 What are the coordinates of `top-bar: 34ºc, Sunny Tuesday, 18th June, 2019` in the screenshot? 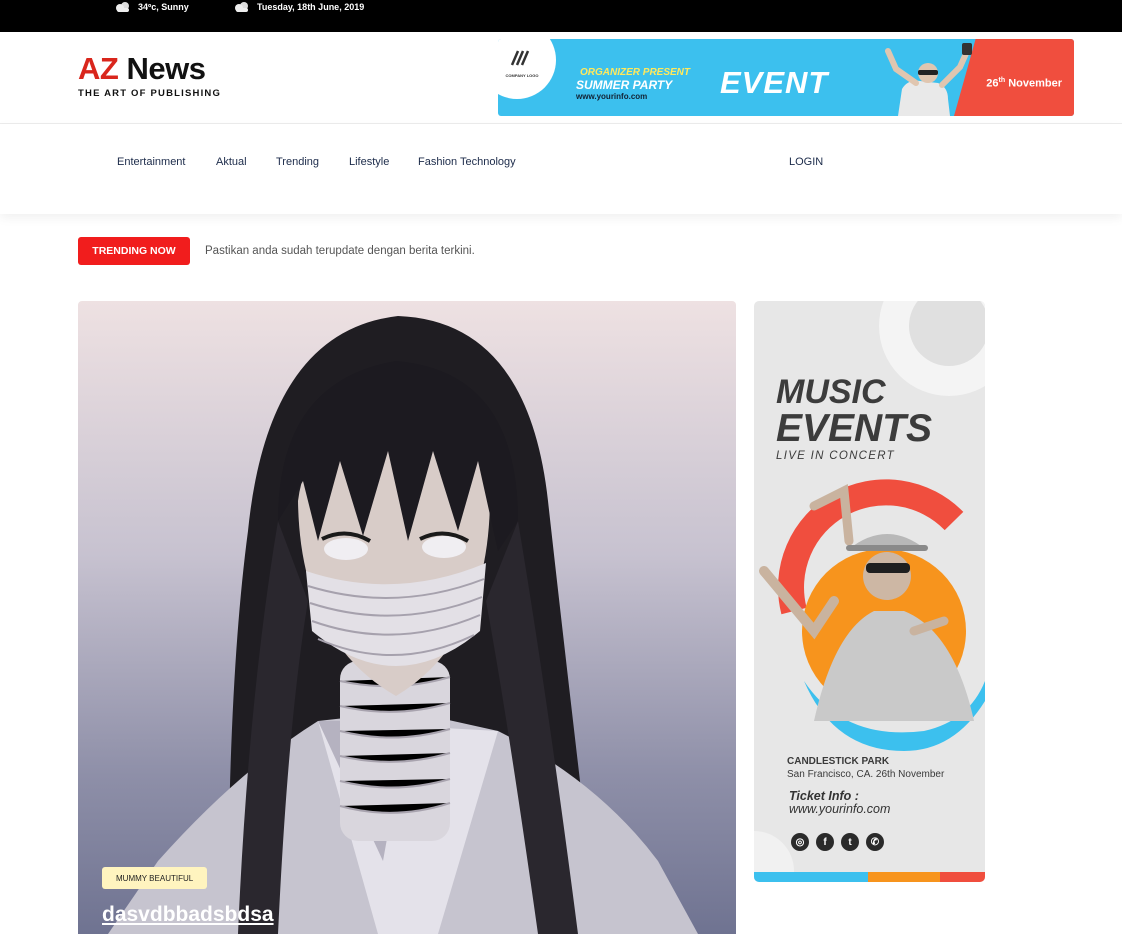 It's located at (561, 16).